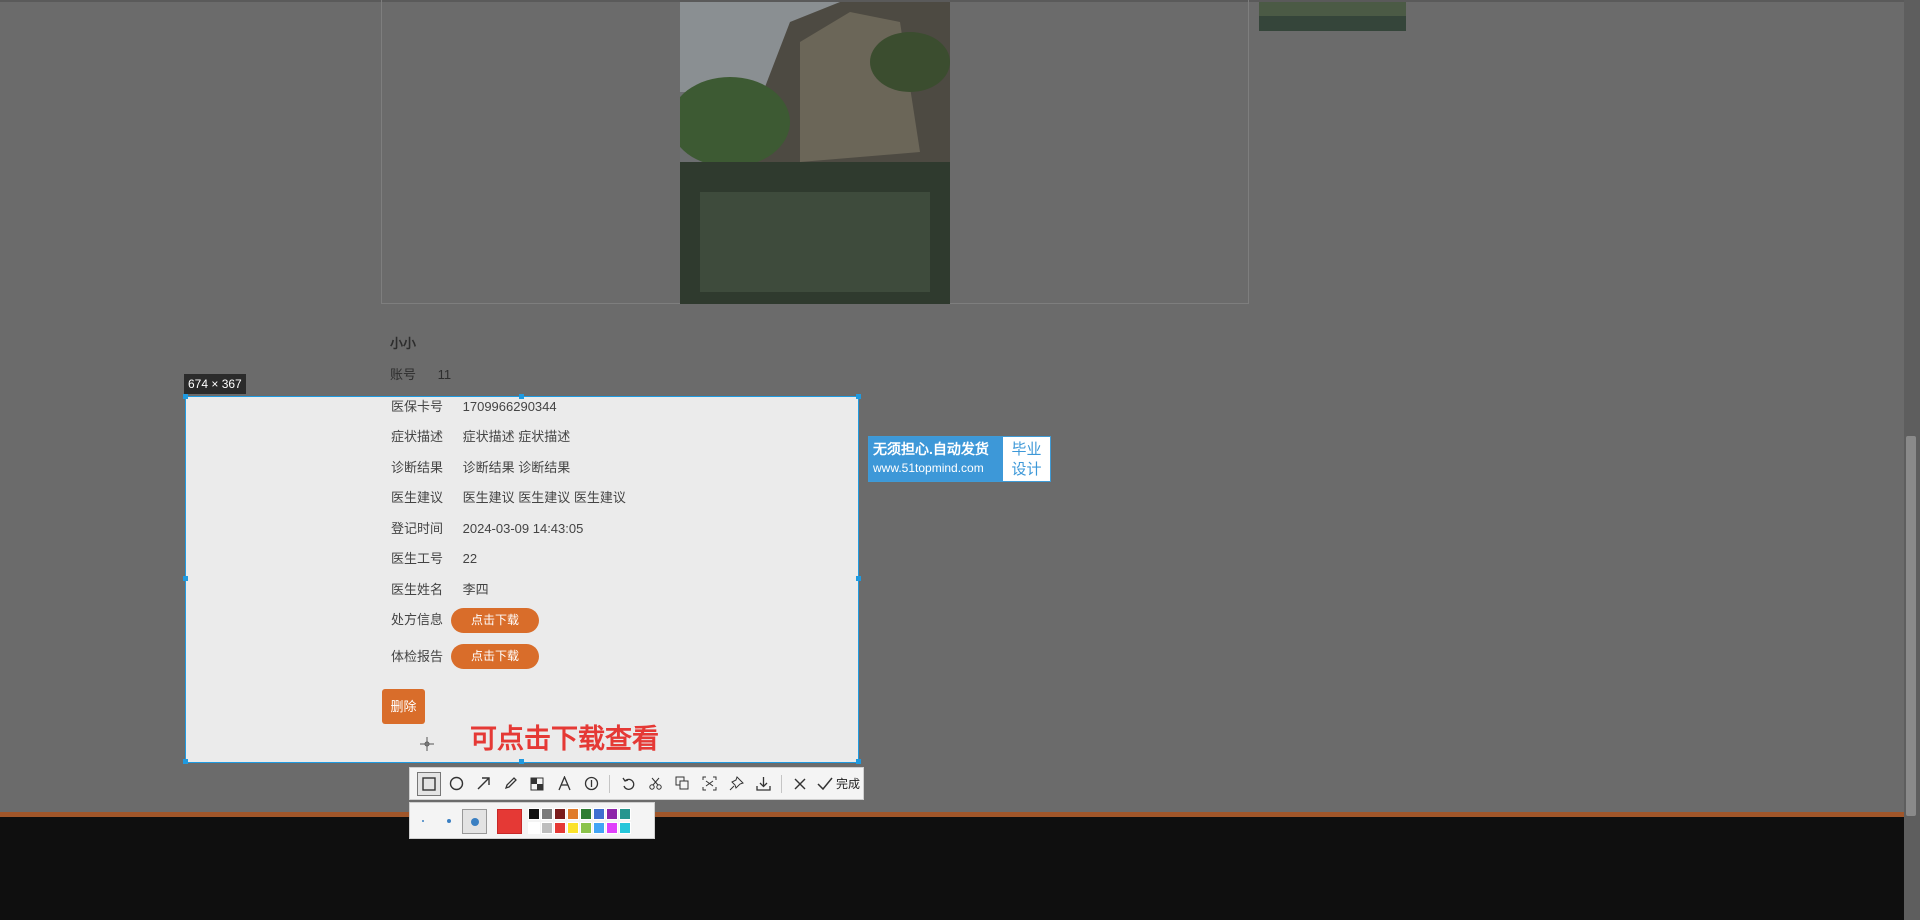  What do you see at coordinates (403, 706) in the screenshot?
I see `delete-button: 删除` at bounding box center [403, 706].